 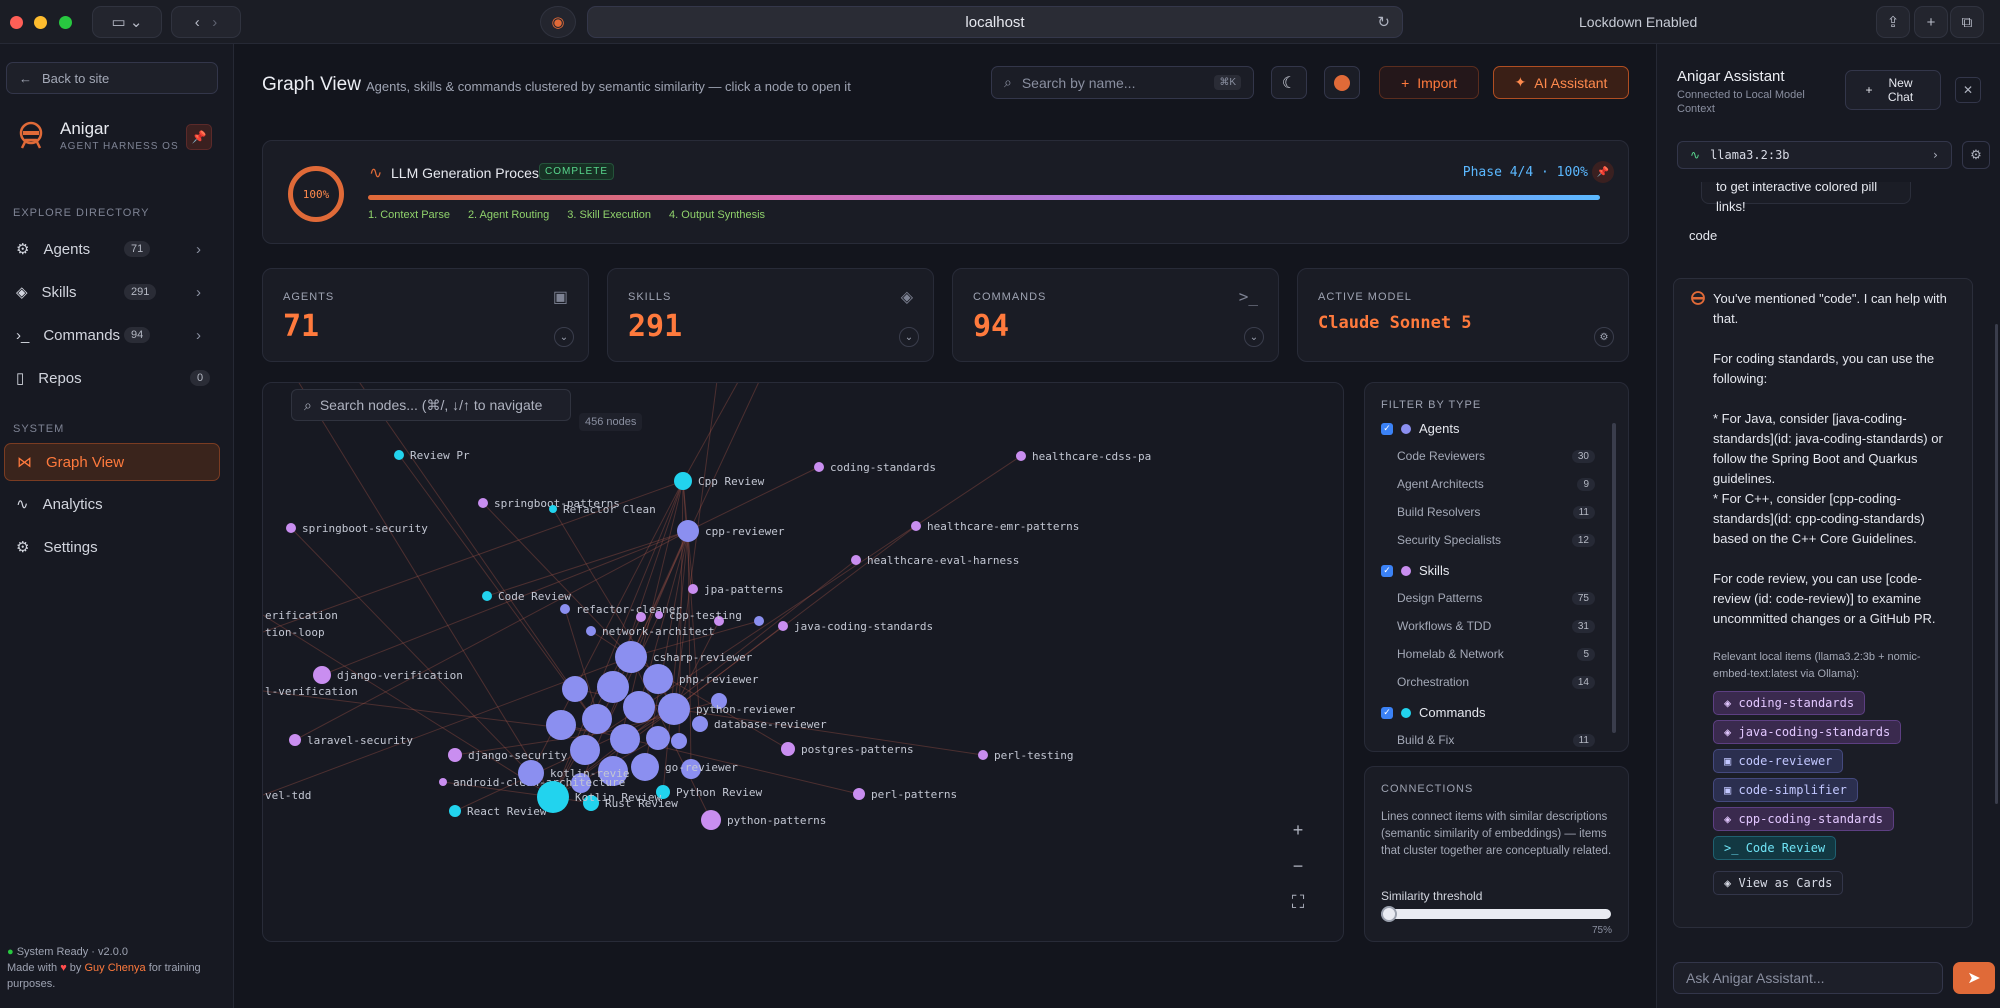 I want to click on tab-overview-button: ⧉, so click(x=1967, y=22).